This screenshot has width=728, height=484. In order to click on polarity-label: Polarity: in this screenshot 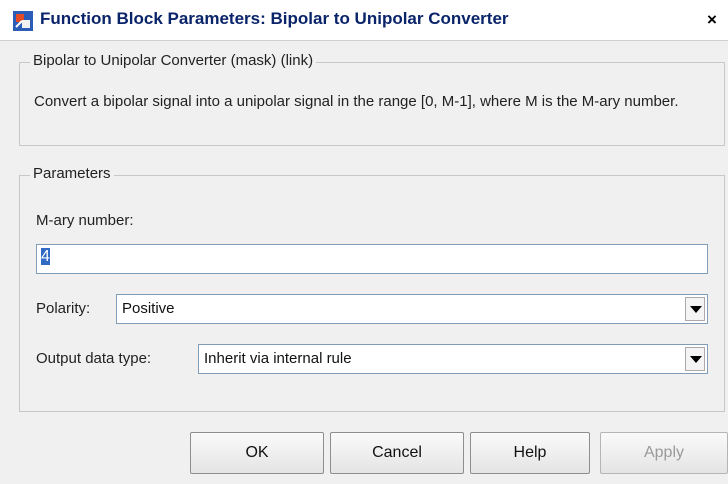, I will do `click(63, 308)`.